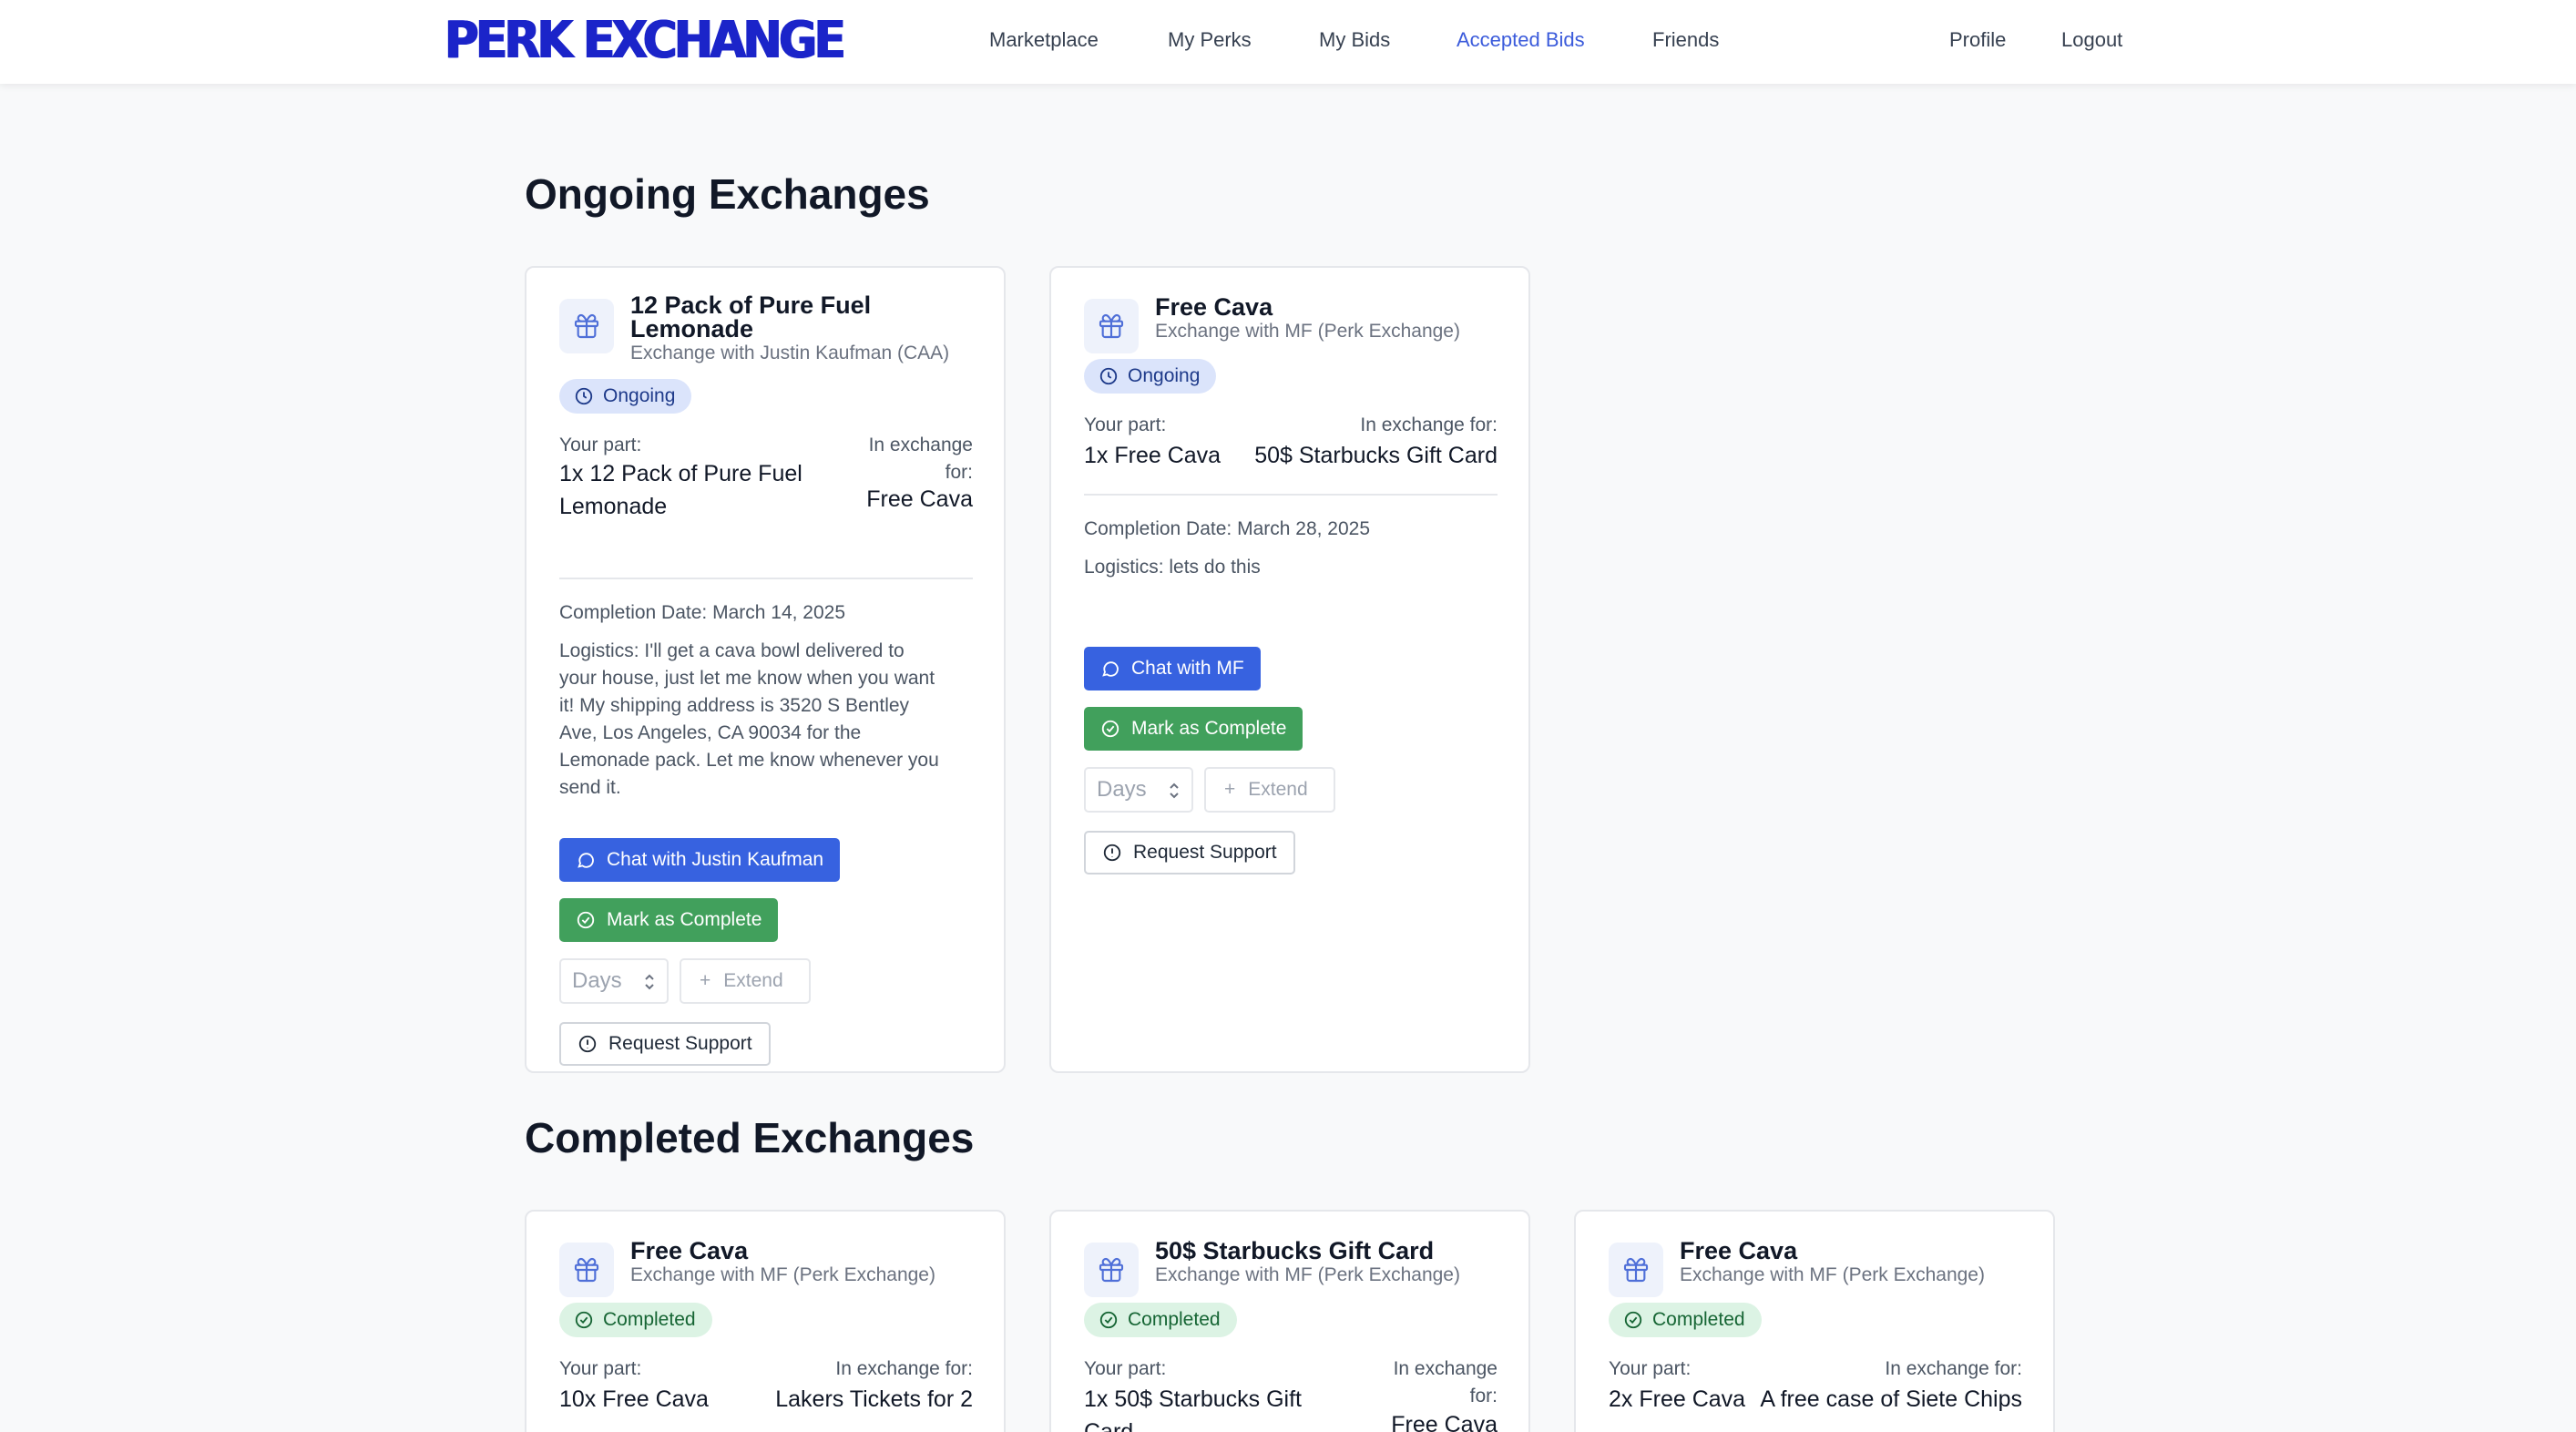  Describe the element at coordinates (1685, 40) in the screenshot. I see `nav-friends: Friends` at that location.